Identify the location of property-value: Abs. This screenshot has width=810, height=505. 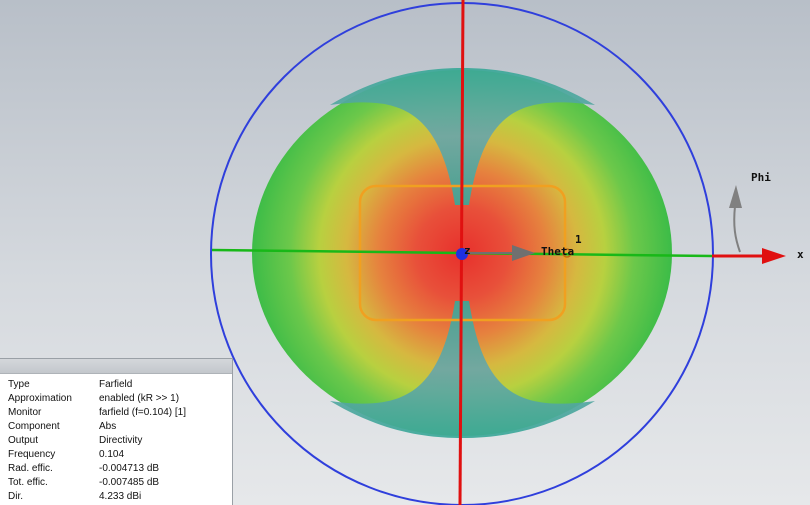
(108, 426).